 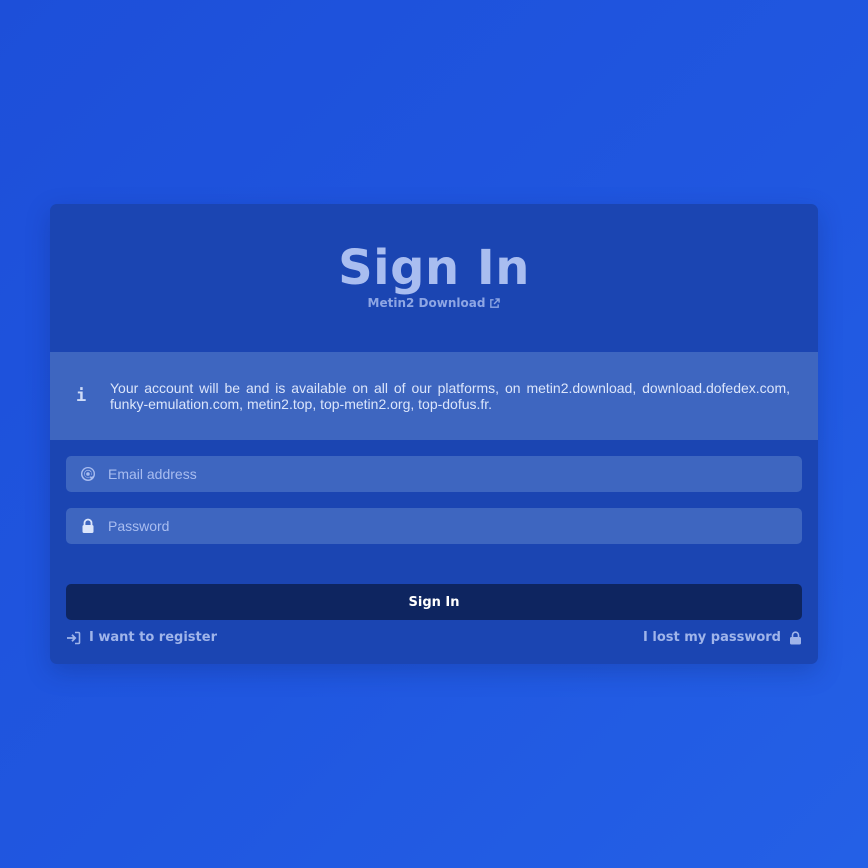 I want to click on external-link-icon, so click(x=495, y=303).